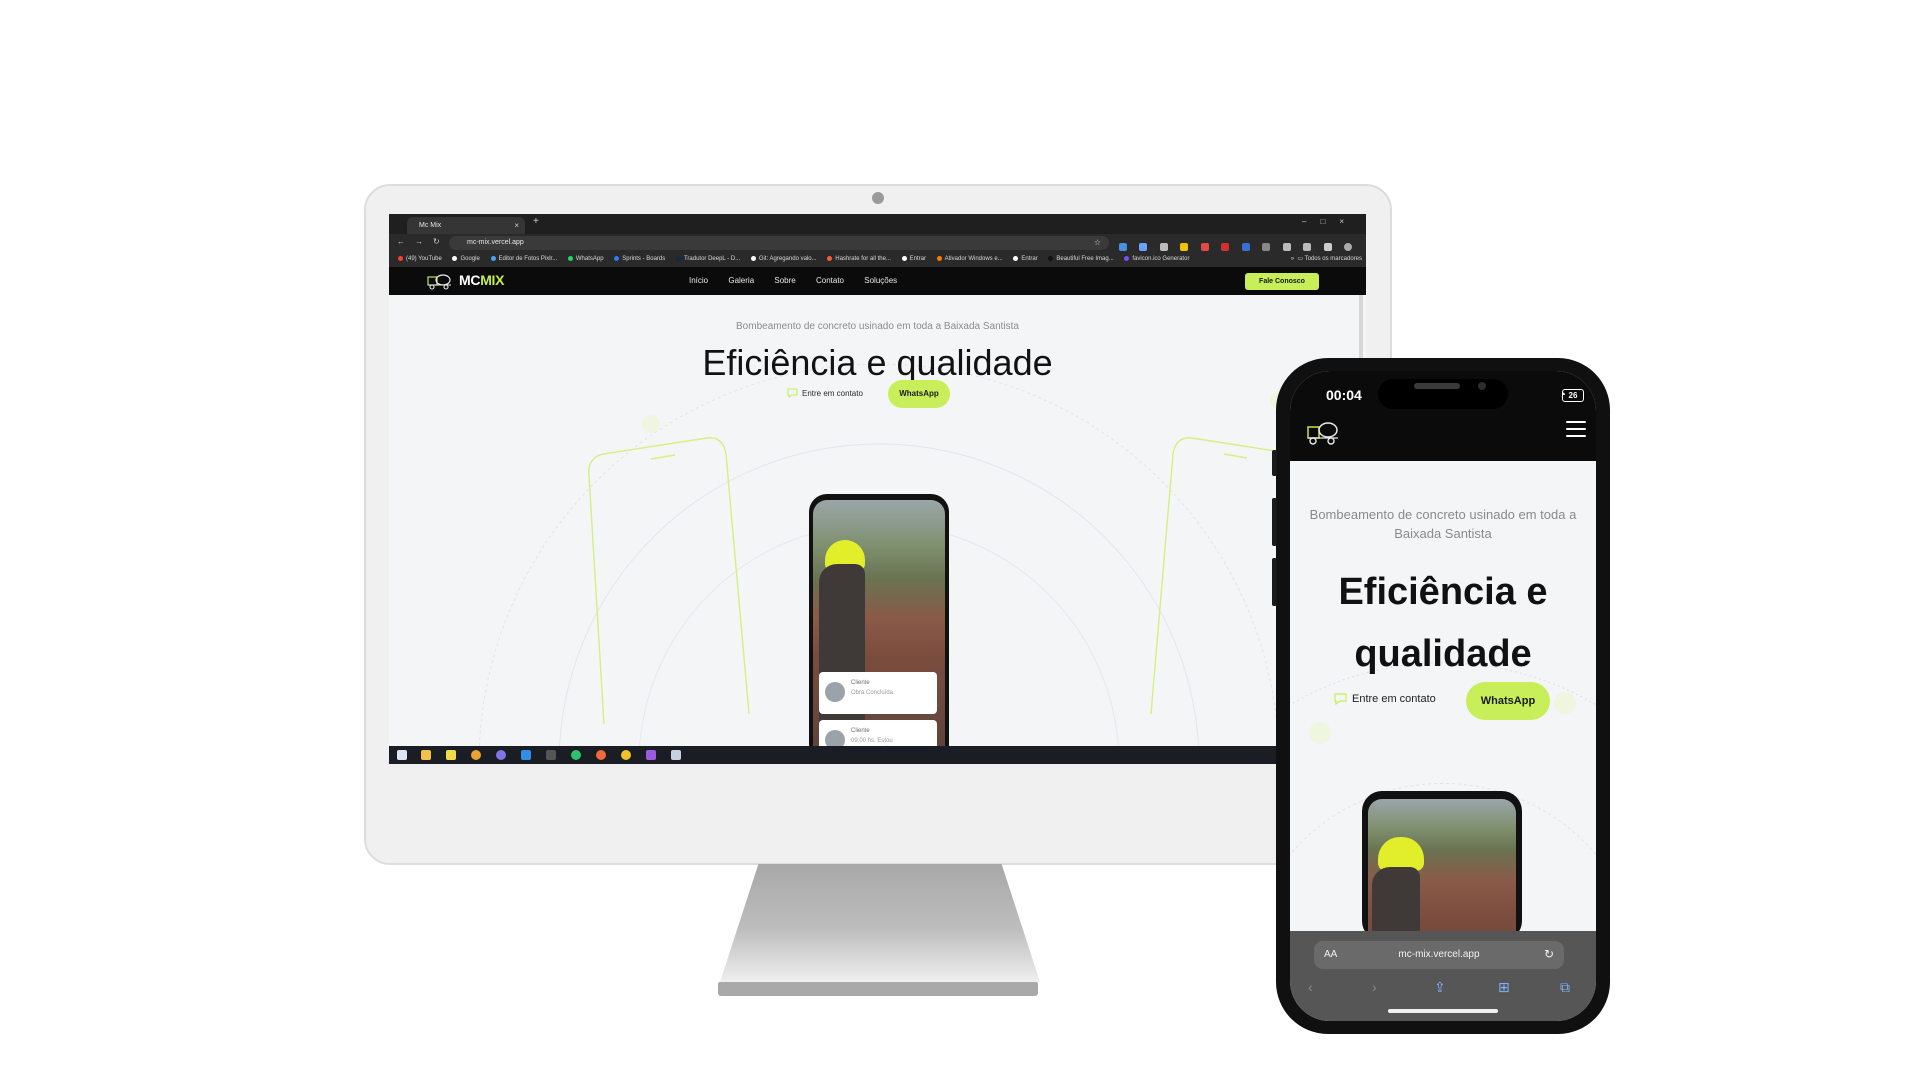  What do you see at coordinates (1374, 987) in the screenshot?
I see `forward-icon: ›` at bounding box center [1374, 987].